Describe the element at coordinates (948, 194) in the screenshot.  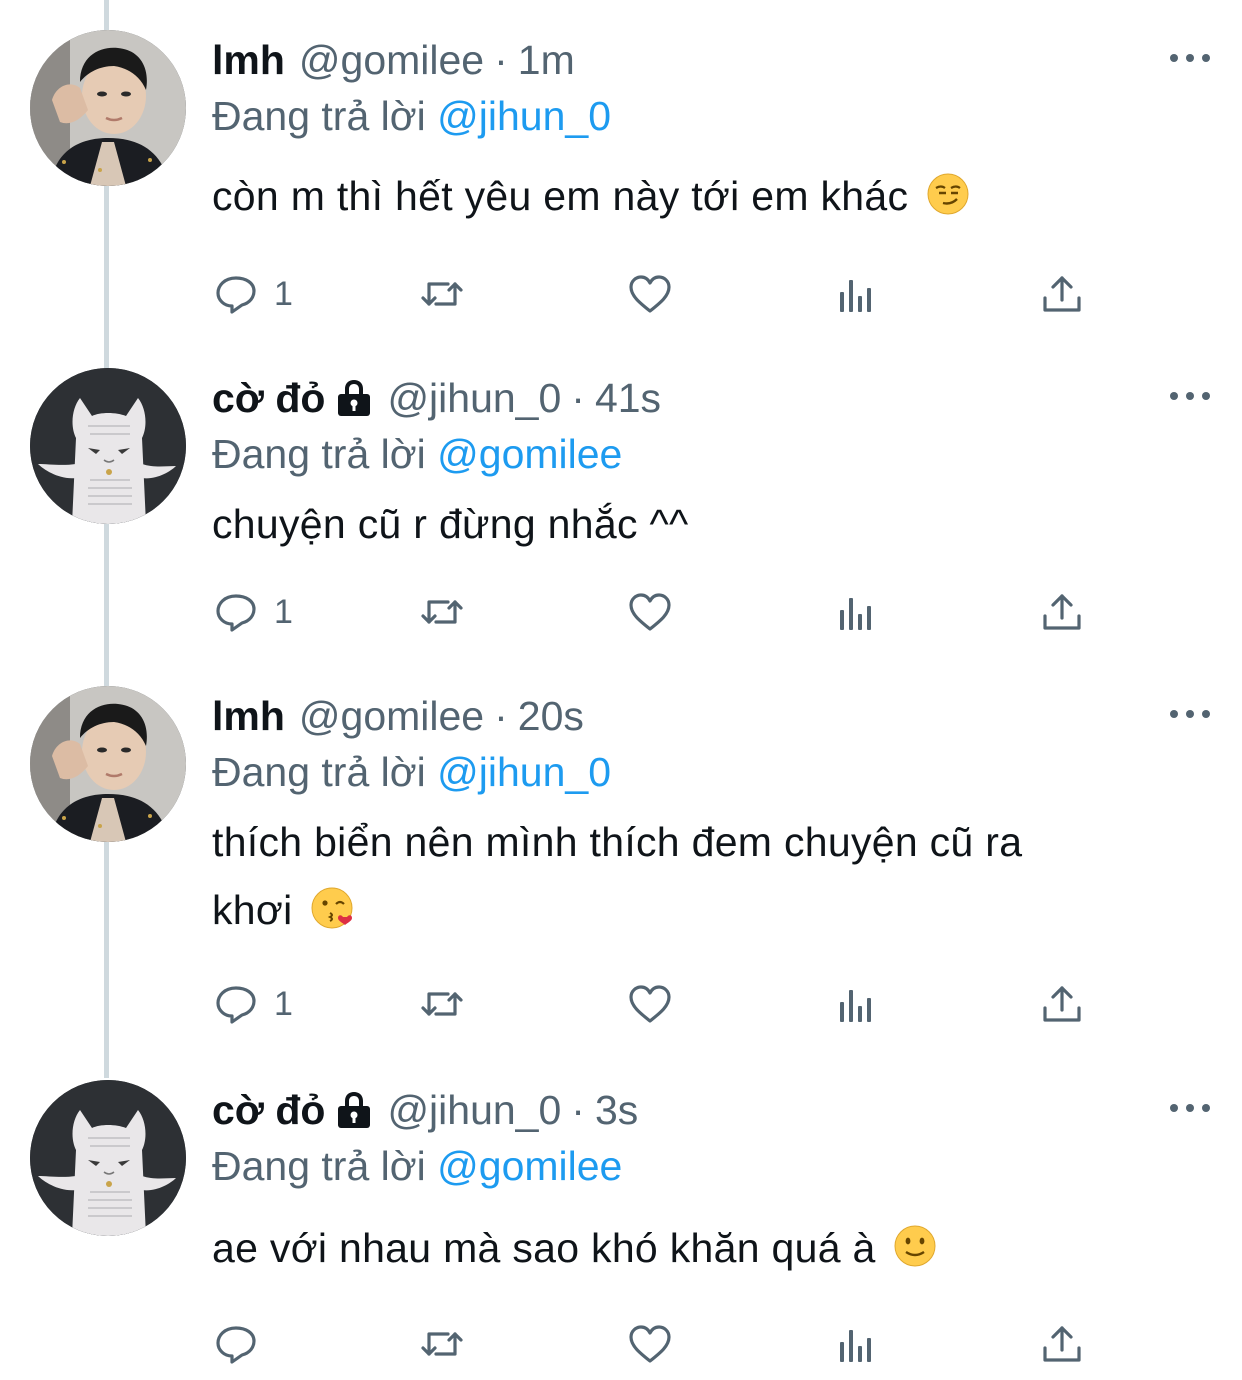
I see `smirk-emoji-icon` at that location.